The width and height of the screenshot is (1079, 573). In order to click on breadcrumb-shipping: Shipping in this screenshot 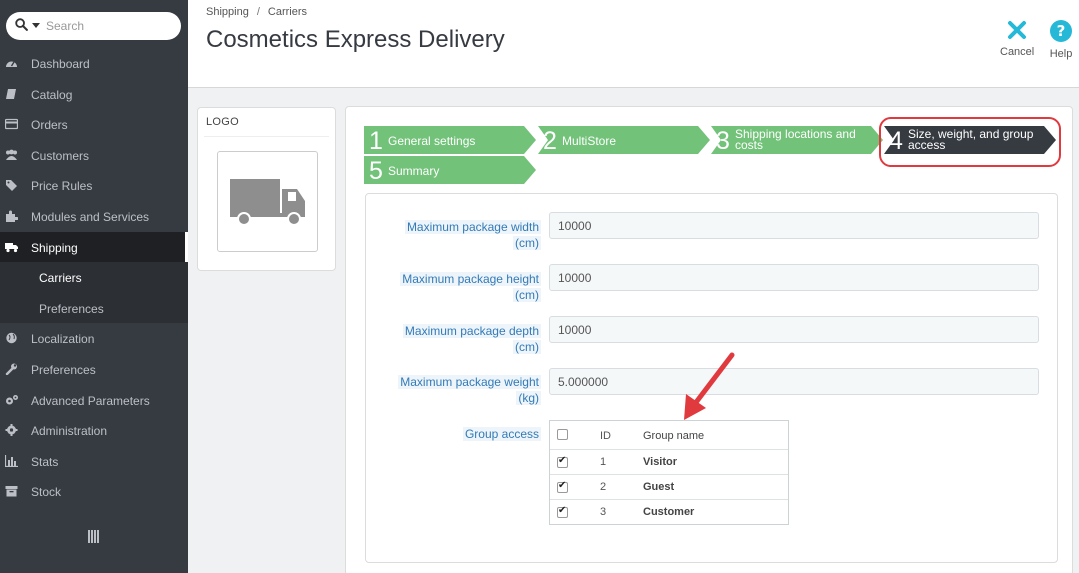, I will do `click(227, 12)`.